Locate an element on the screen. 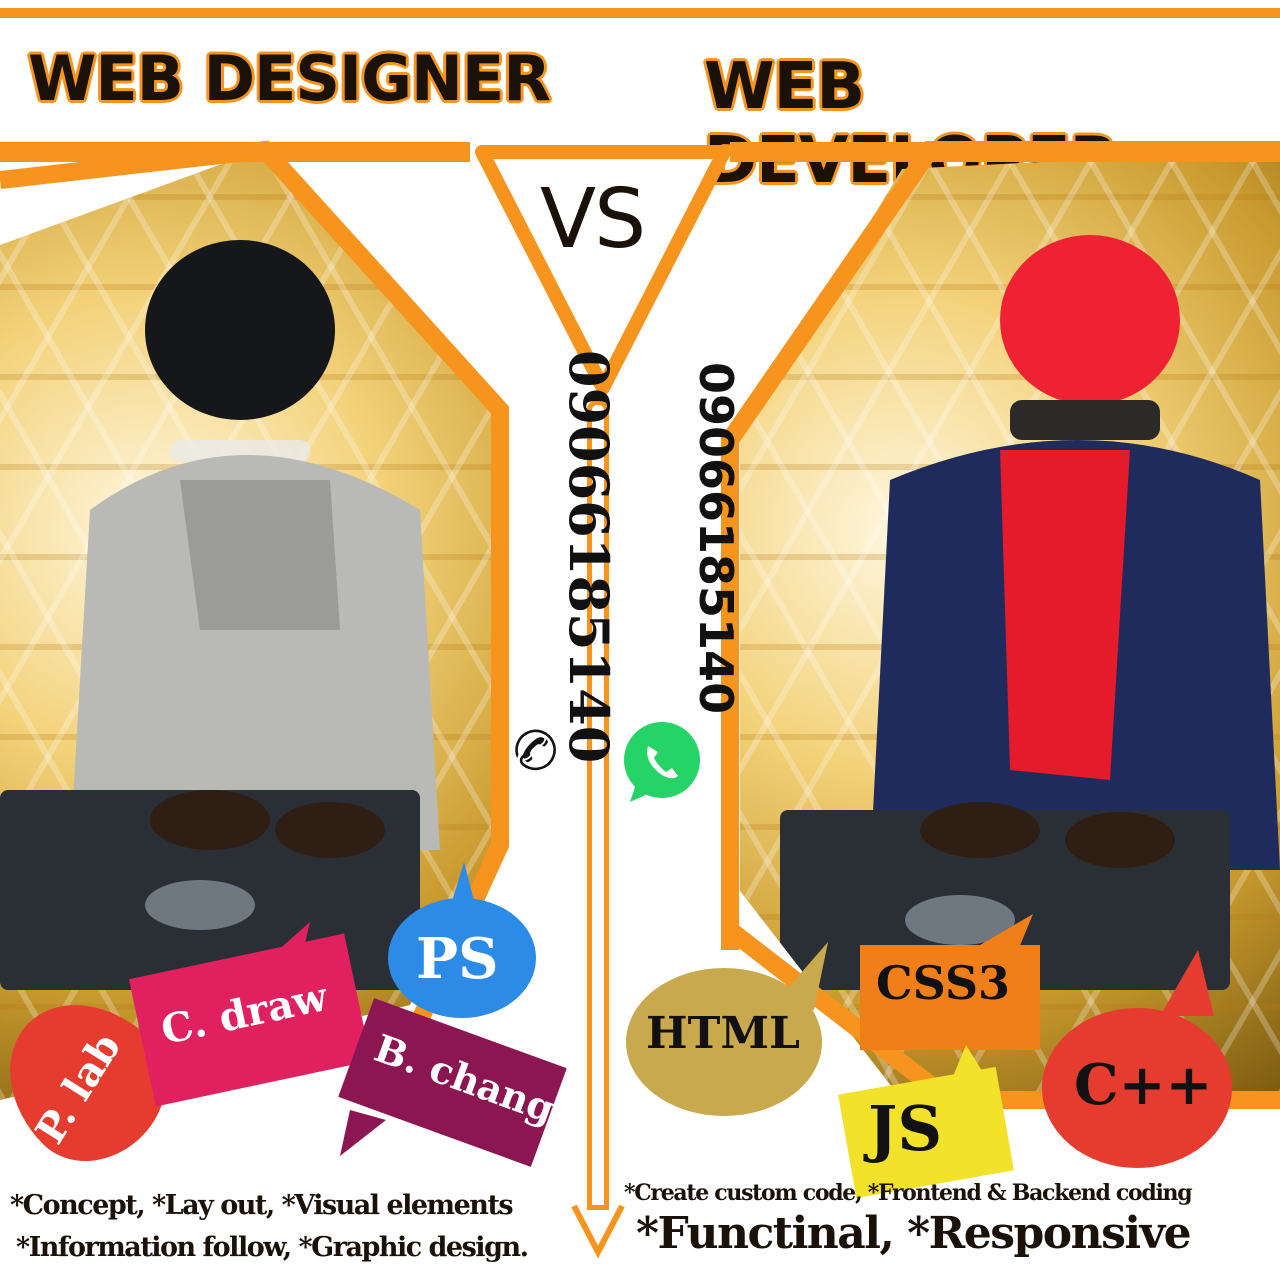 The image size is (1280, 1280). center-arrow-head is located at coordinates (598, 1231).